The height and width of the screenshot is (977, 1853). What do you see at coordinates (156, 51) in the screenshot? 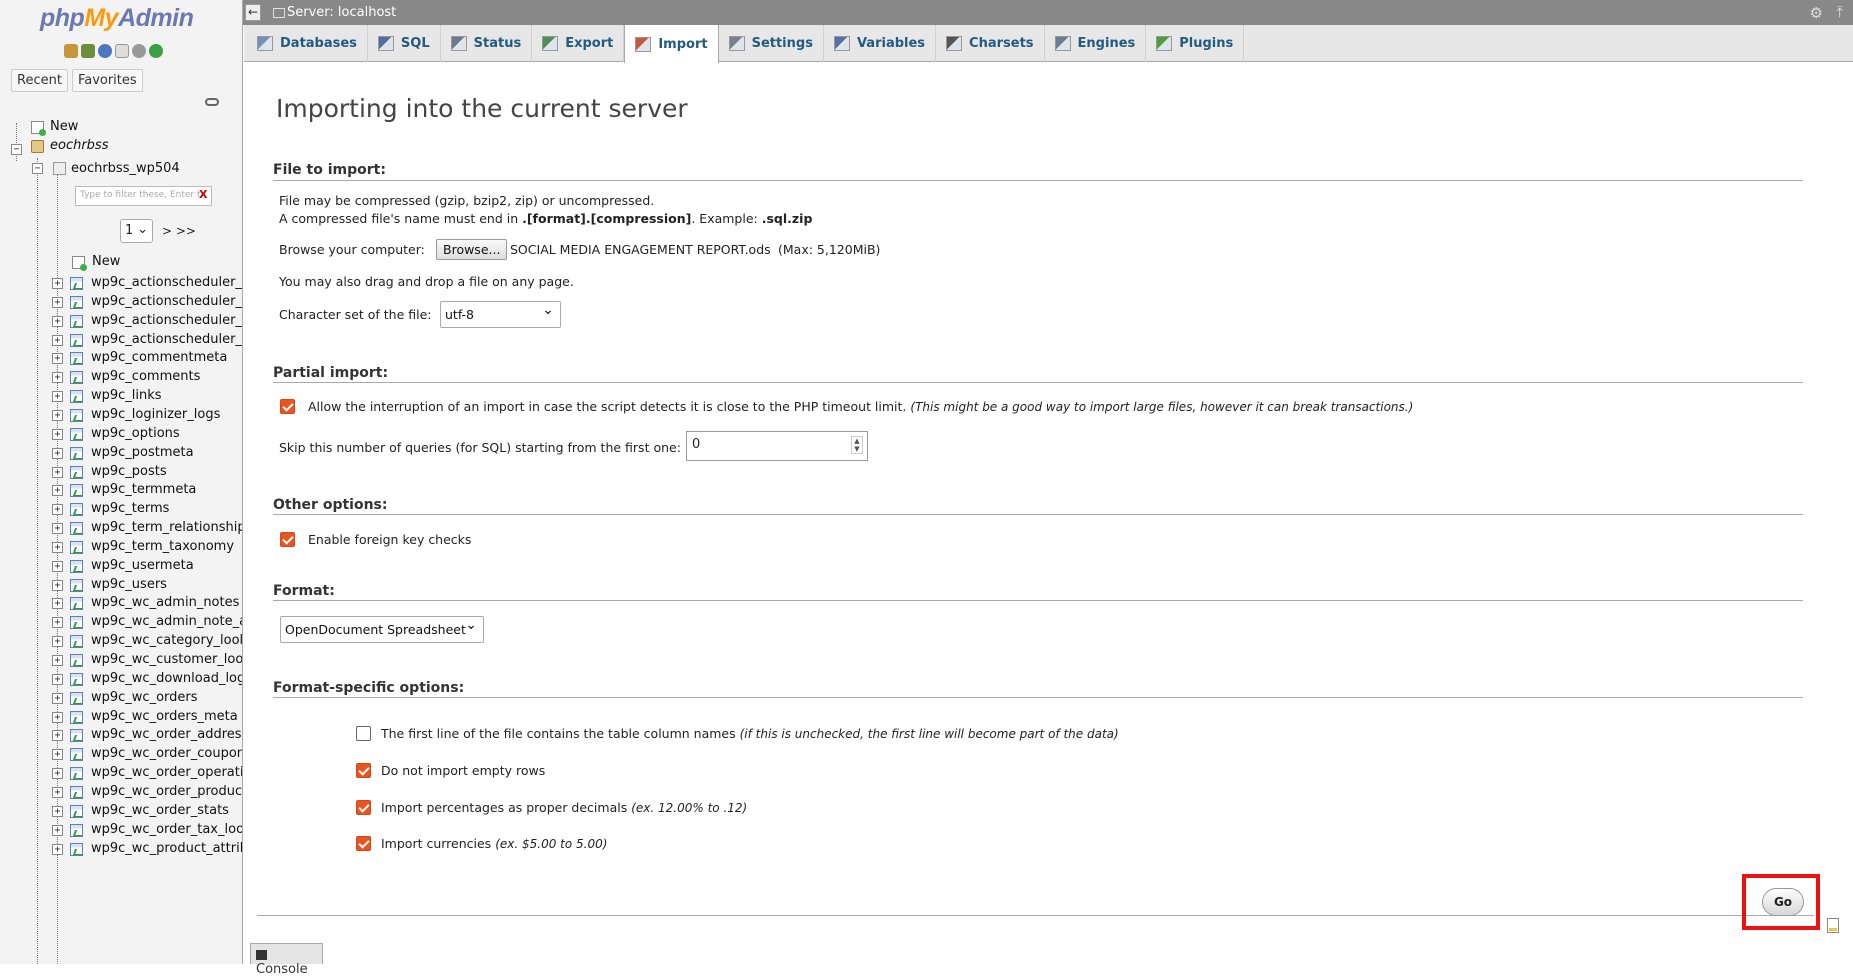
I see `reload-icon` at bounding box center [156, 51].